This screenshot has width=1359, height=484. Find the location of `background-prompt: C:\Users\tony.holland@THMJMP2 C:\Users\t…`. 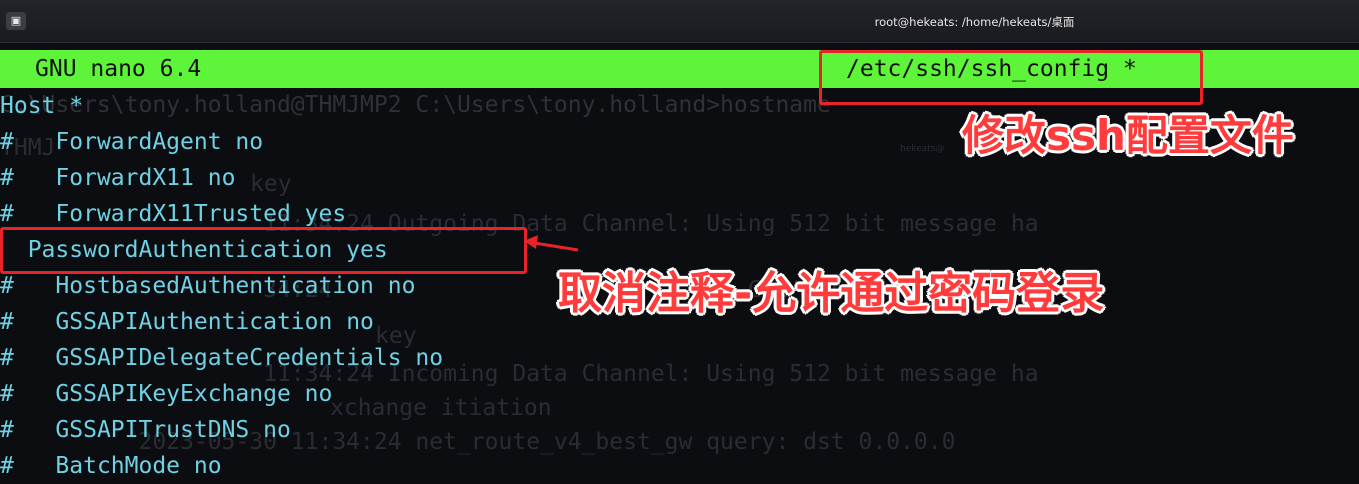

background-prompt: C:\Users\tony.holland@THMJMP2 C:\Users\t… is located at coordinates (415, 105).